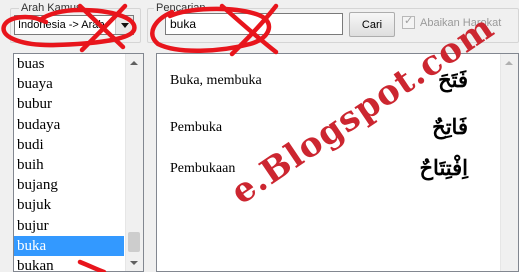 This screenshot has width=519, height=272. I want to click on list-item: buih, so click(69, 165).